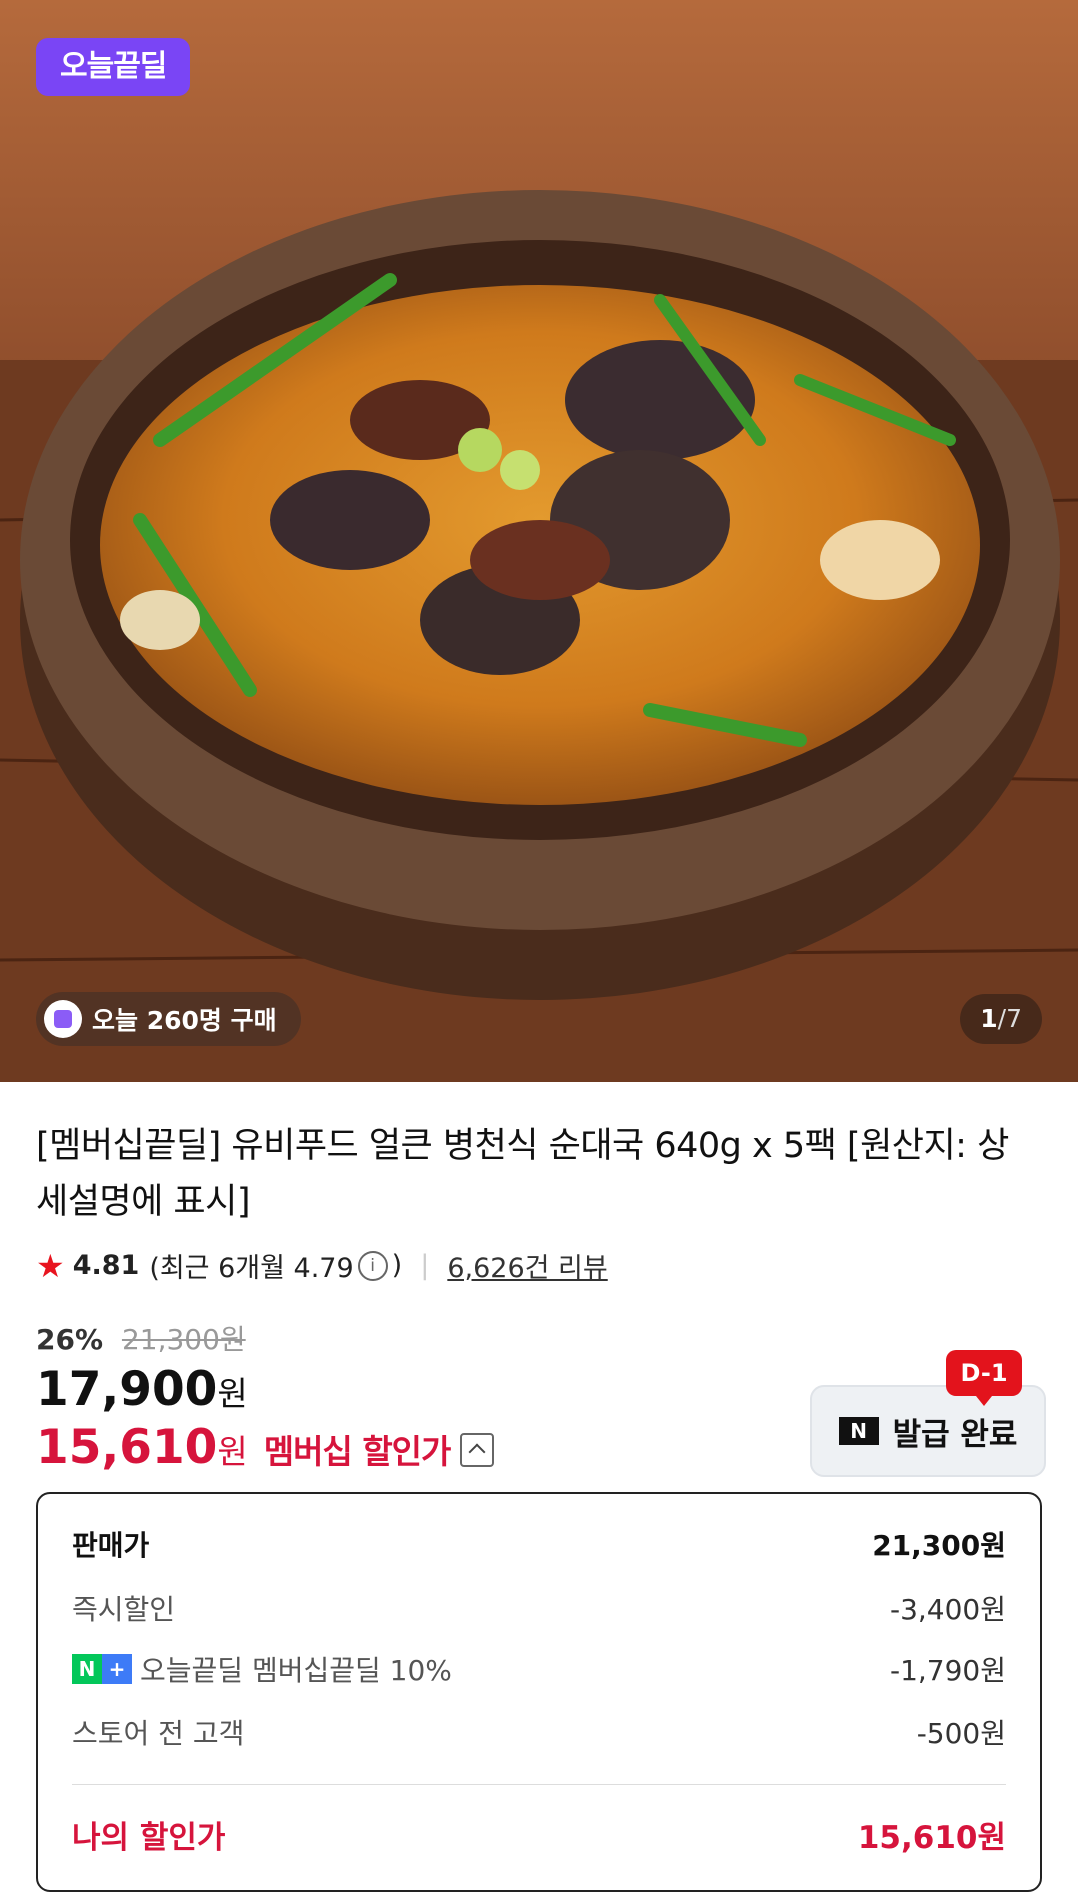 The image size is (1078, 1892). I want to click on sale-price-amount: 17,900, so click(127, 1389).